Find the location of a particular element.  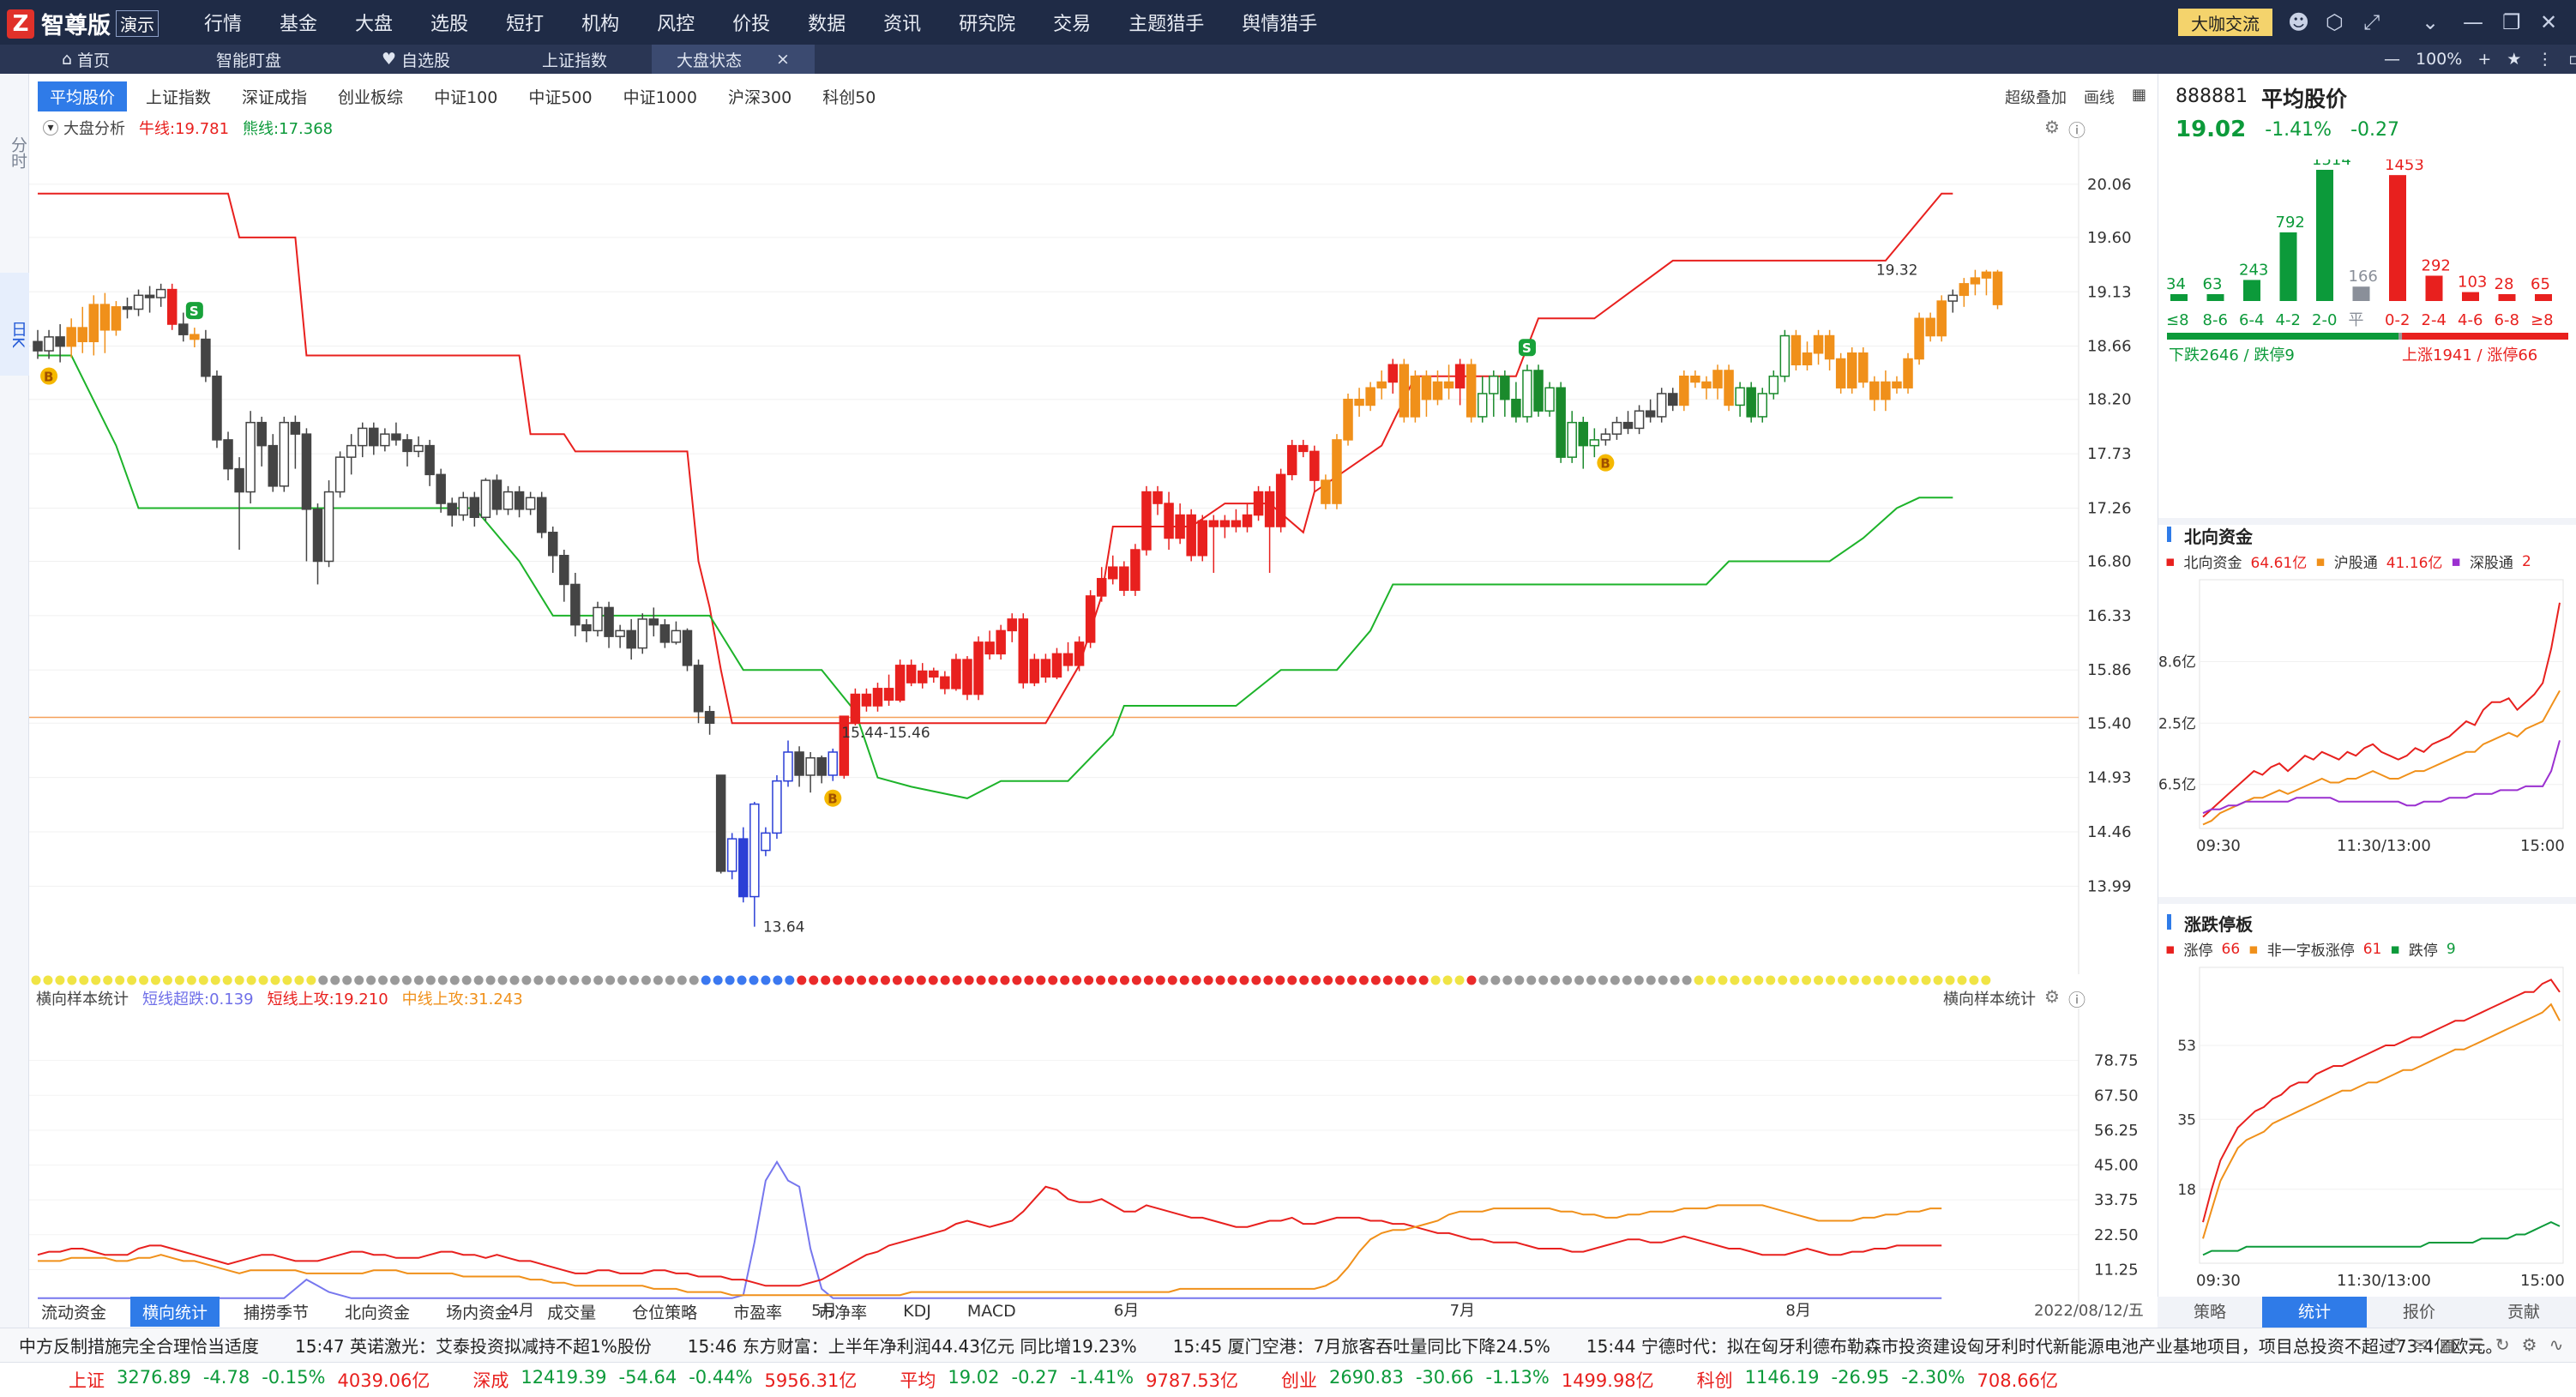

index-tab: 中证100 is located at coordinates (466, 96).